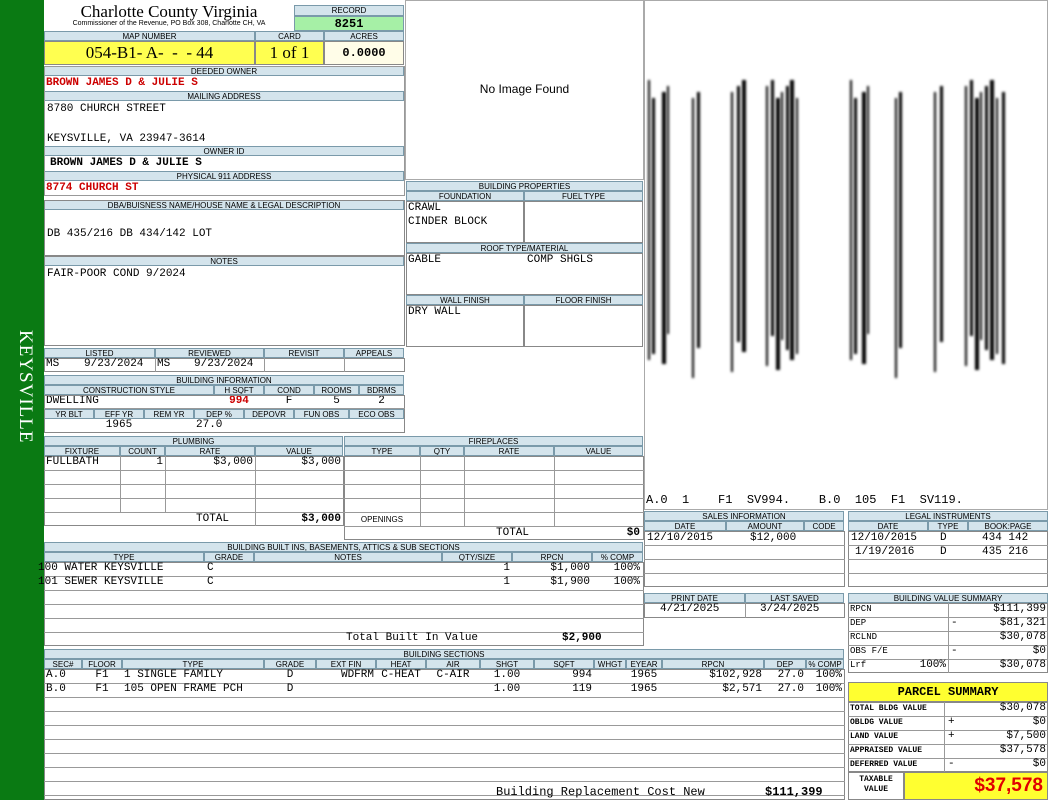 The image size is (1050, 800). Describe the element at coordinates (1022, 637) in the screenshot. I see `bvs-rclnd: $30,078` at that location.